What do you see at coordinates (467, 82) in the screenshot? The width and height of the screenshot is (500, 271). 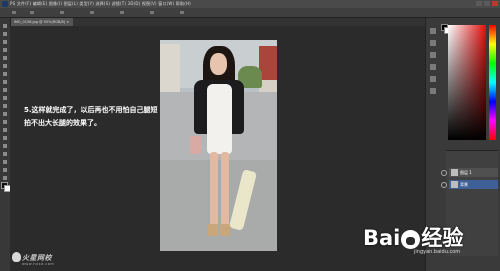 I see `color-picker-field` at bounding box center [467, 82].